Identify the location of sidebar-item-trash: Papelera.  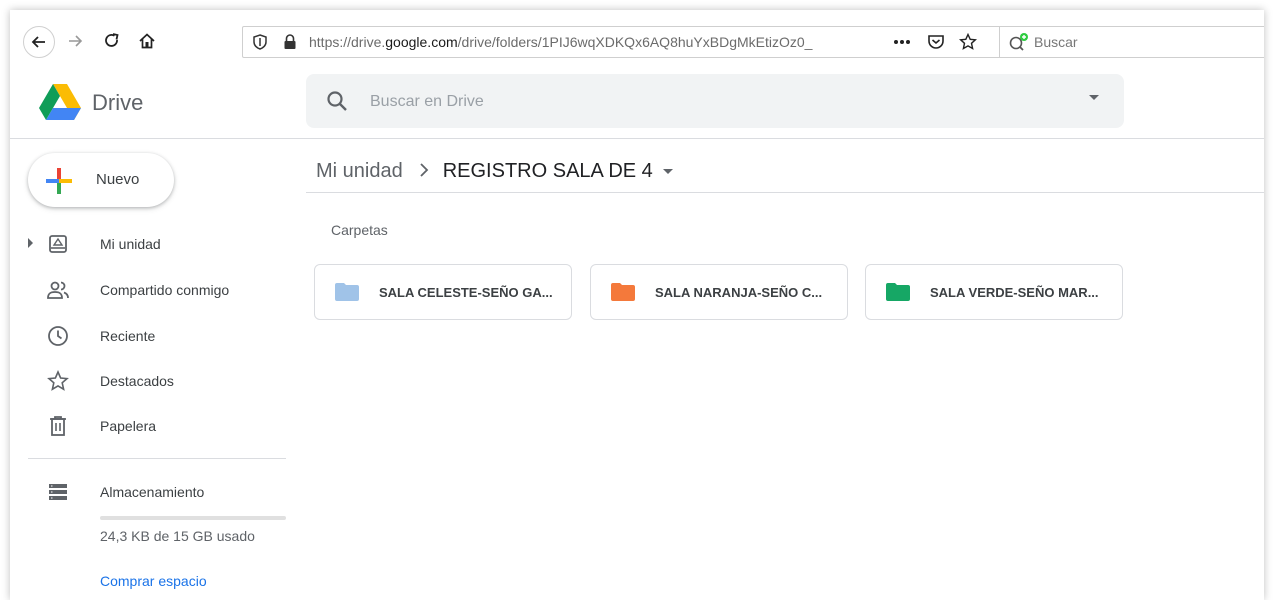
(155, 426).